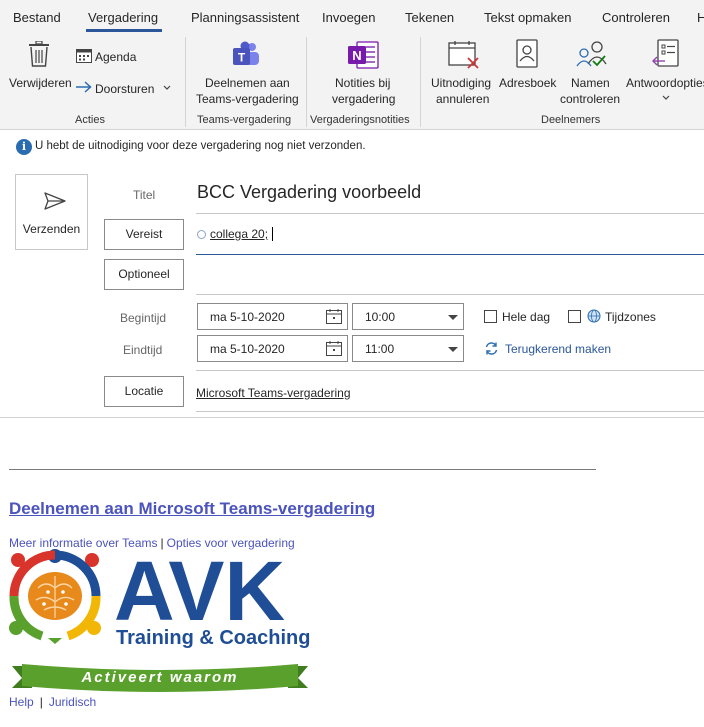 The width and height of the screenshot is (704, 727). Describe the element at coordinates (450, 370) in the screenshot. I see `time-row-underline` at that location.